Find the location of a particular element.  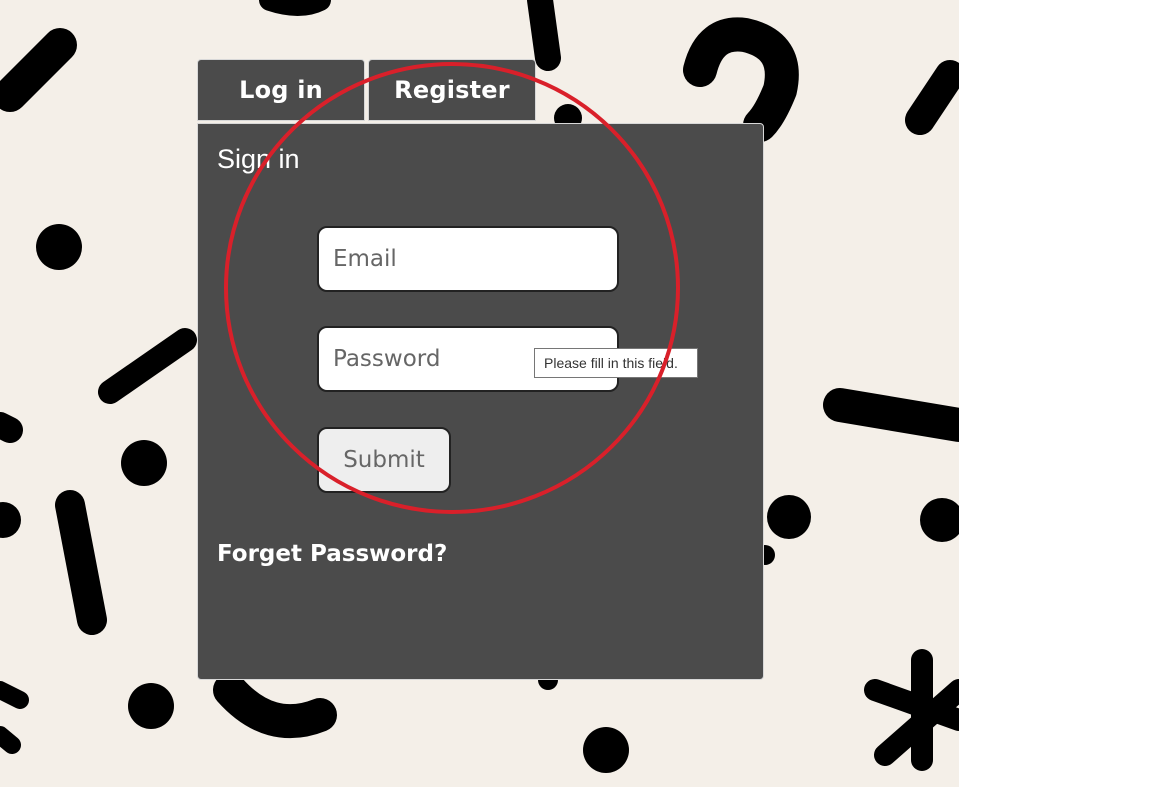

email-input is located at coordinates (468, 259).